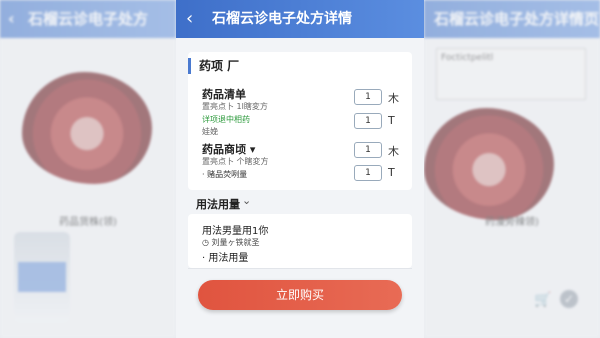 The height and width of the screenshot is (338, 600). I want to click on drug-detail-link: 详项退中相药, so click(226, 119).